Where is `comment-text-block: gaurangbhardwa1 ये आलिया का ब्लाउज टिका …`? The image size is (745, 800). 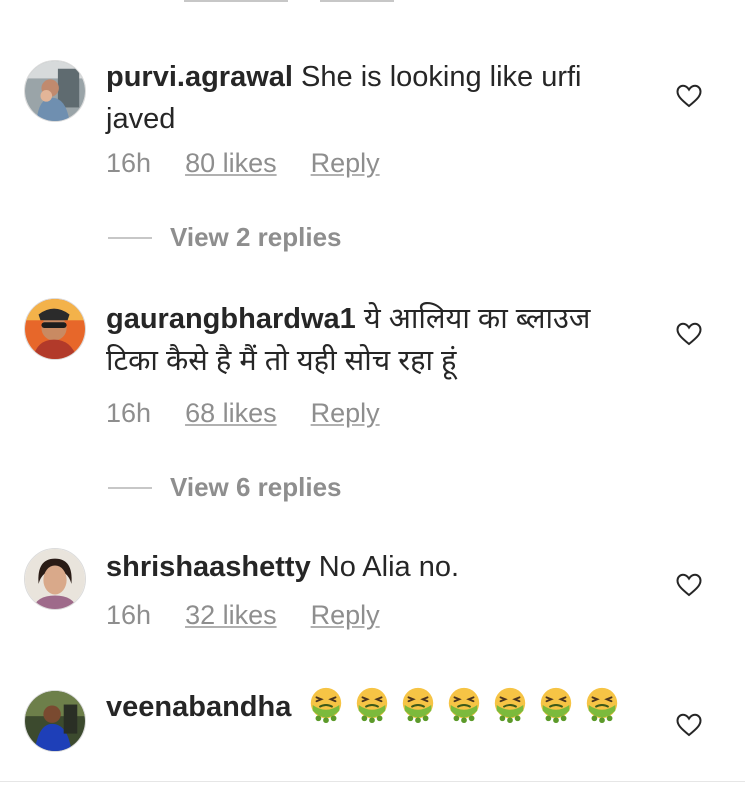
comment-text-block: gaurangbhardwa1 ये आलिया का ब्लाउज टिका … is located at coordinates (376, 340).